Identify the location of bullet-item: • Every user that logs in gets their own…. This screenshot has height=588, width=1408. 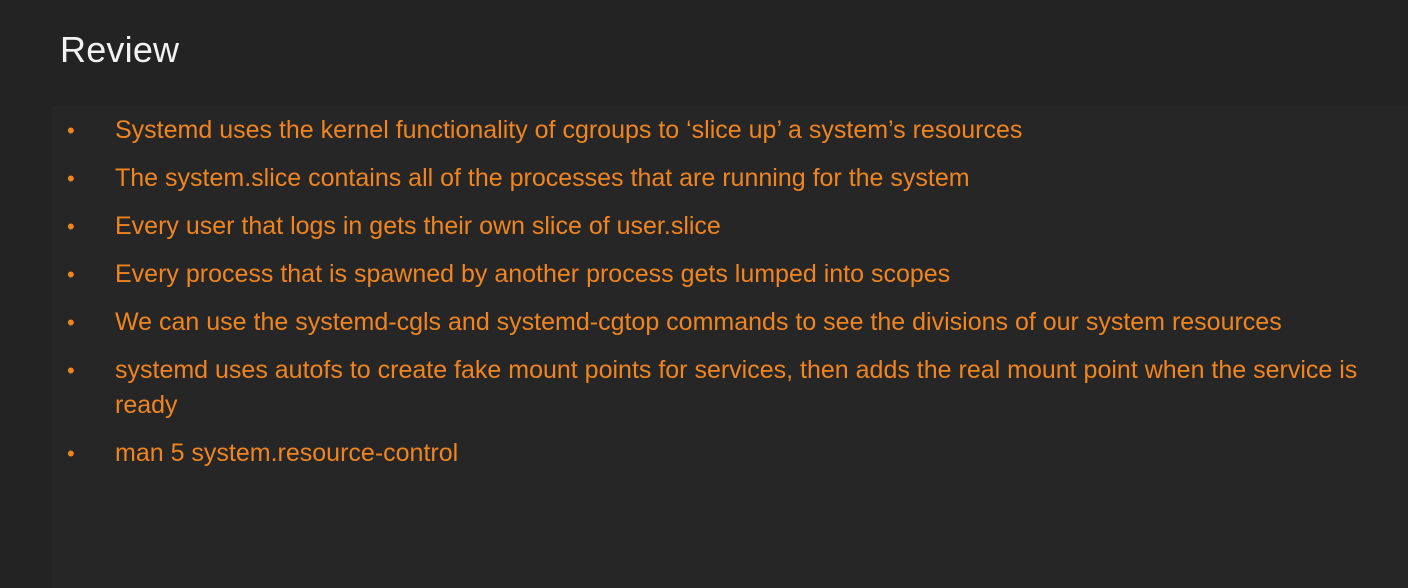
(730, 226).